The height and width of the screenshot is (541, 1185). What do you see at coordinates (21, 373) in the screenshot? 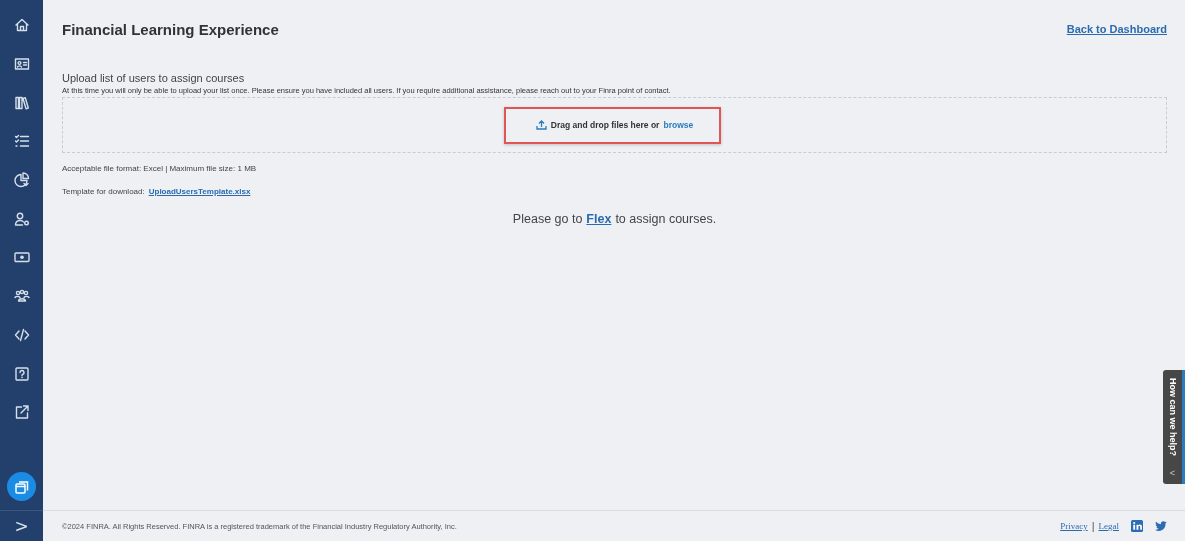
I see `help-icon` at bounding box center [21, 373].